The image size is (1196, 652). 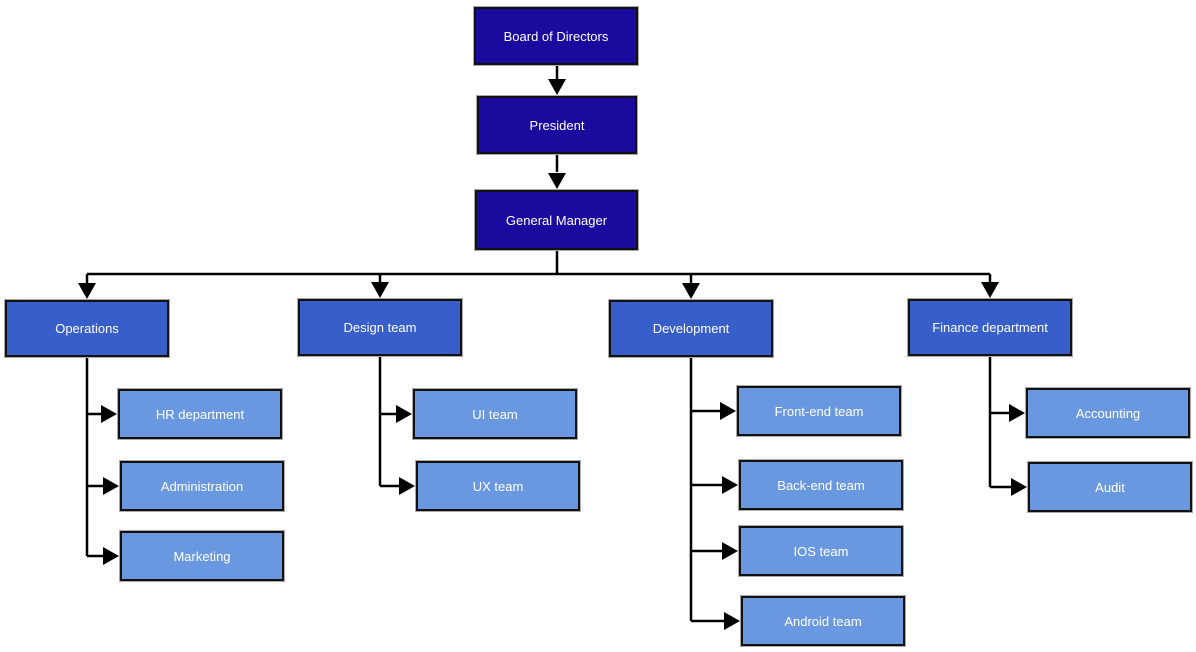 I want to click on node-president: President, so click(x=557, y=125).